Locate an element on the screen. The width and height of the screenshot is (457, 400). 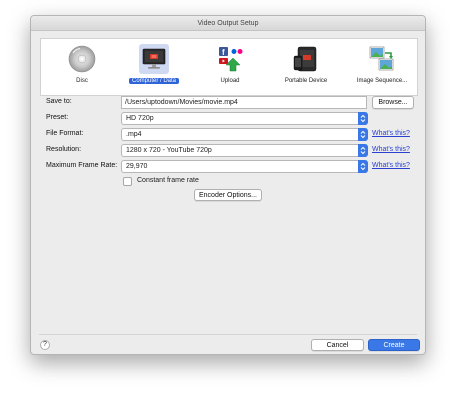
file-format-select: .mp4 is located at coordinates (244, 134).